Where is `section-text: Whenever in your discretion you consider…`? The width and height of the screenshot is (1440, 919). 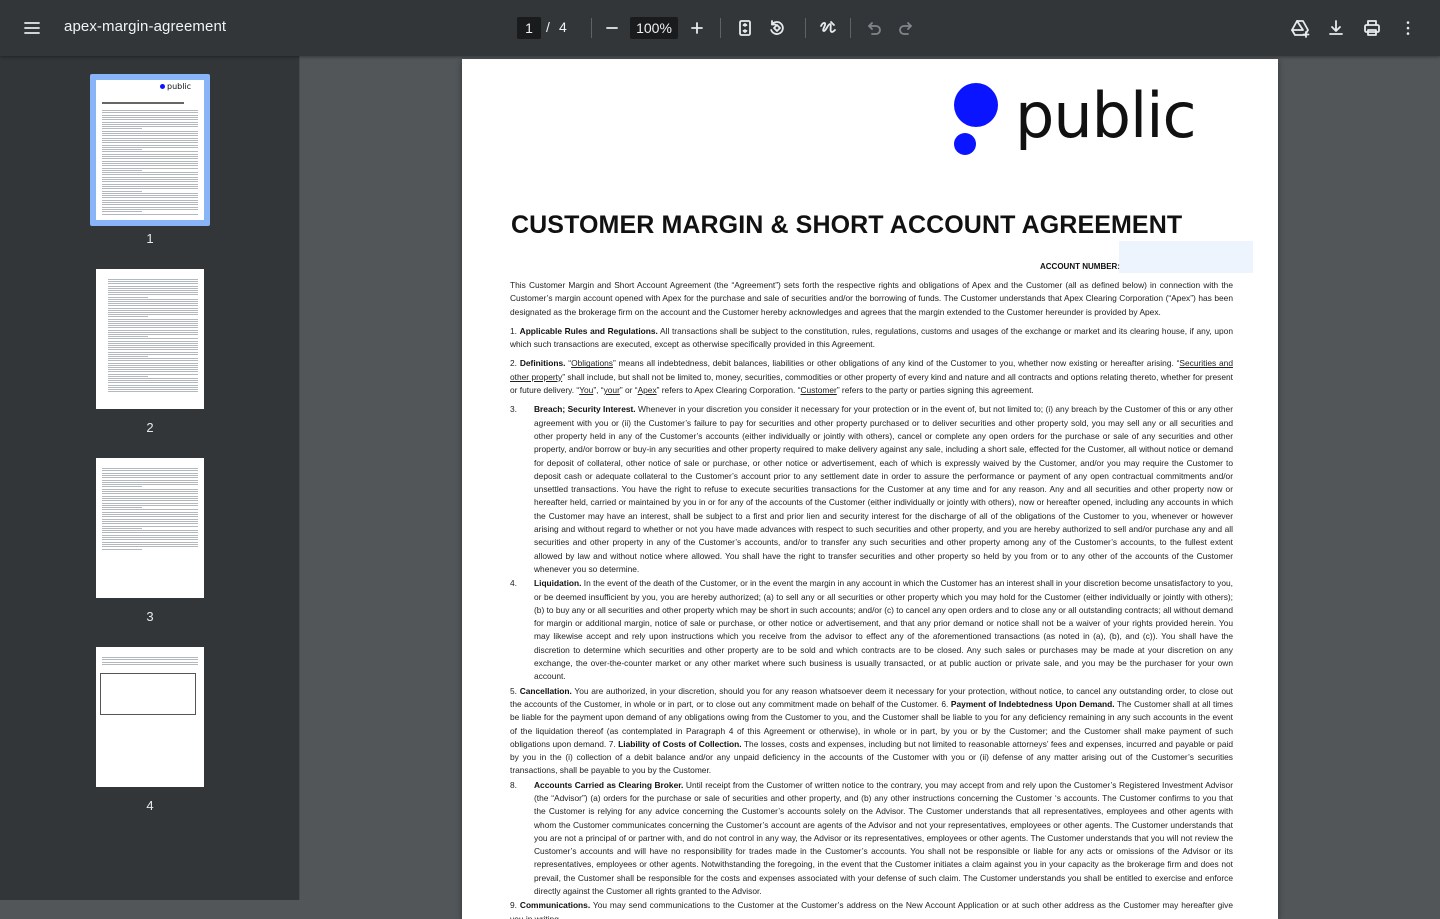
section-text: Whenever in your discretion you consider… is located at coordinates (883, 489).